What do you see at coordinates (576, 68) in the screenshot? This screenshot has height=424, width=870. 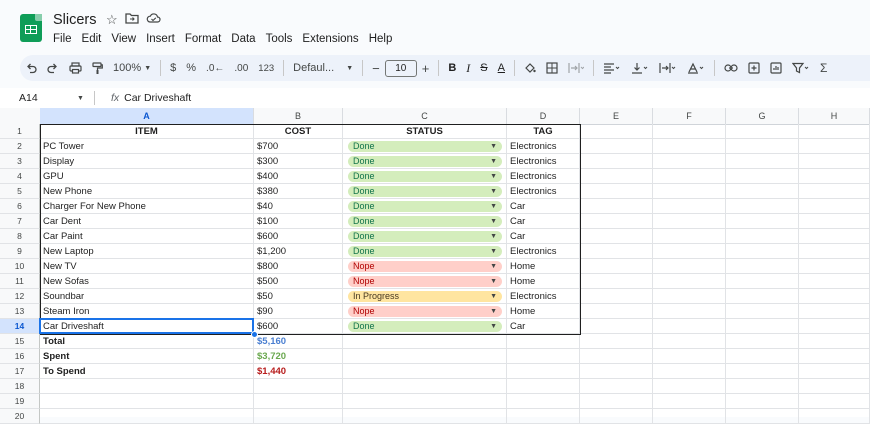 I see `merge-cells-icon` at bounding box center [576, 68].